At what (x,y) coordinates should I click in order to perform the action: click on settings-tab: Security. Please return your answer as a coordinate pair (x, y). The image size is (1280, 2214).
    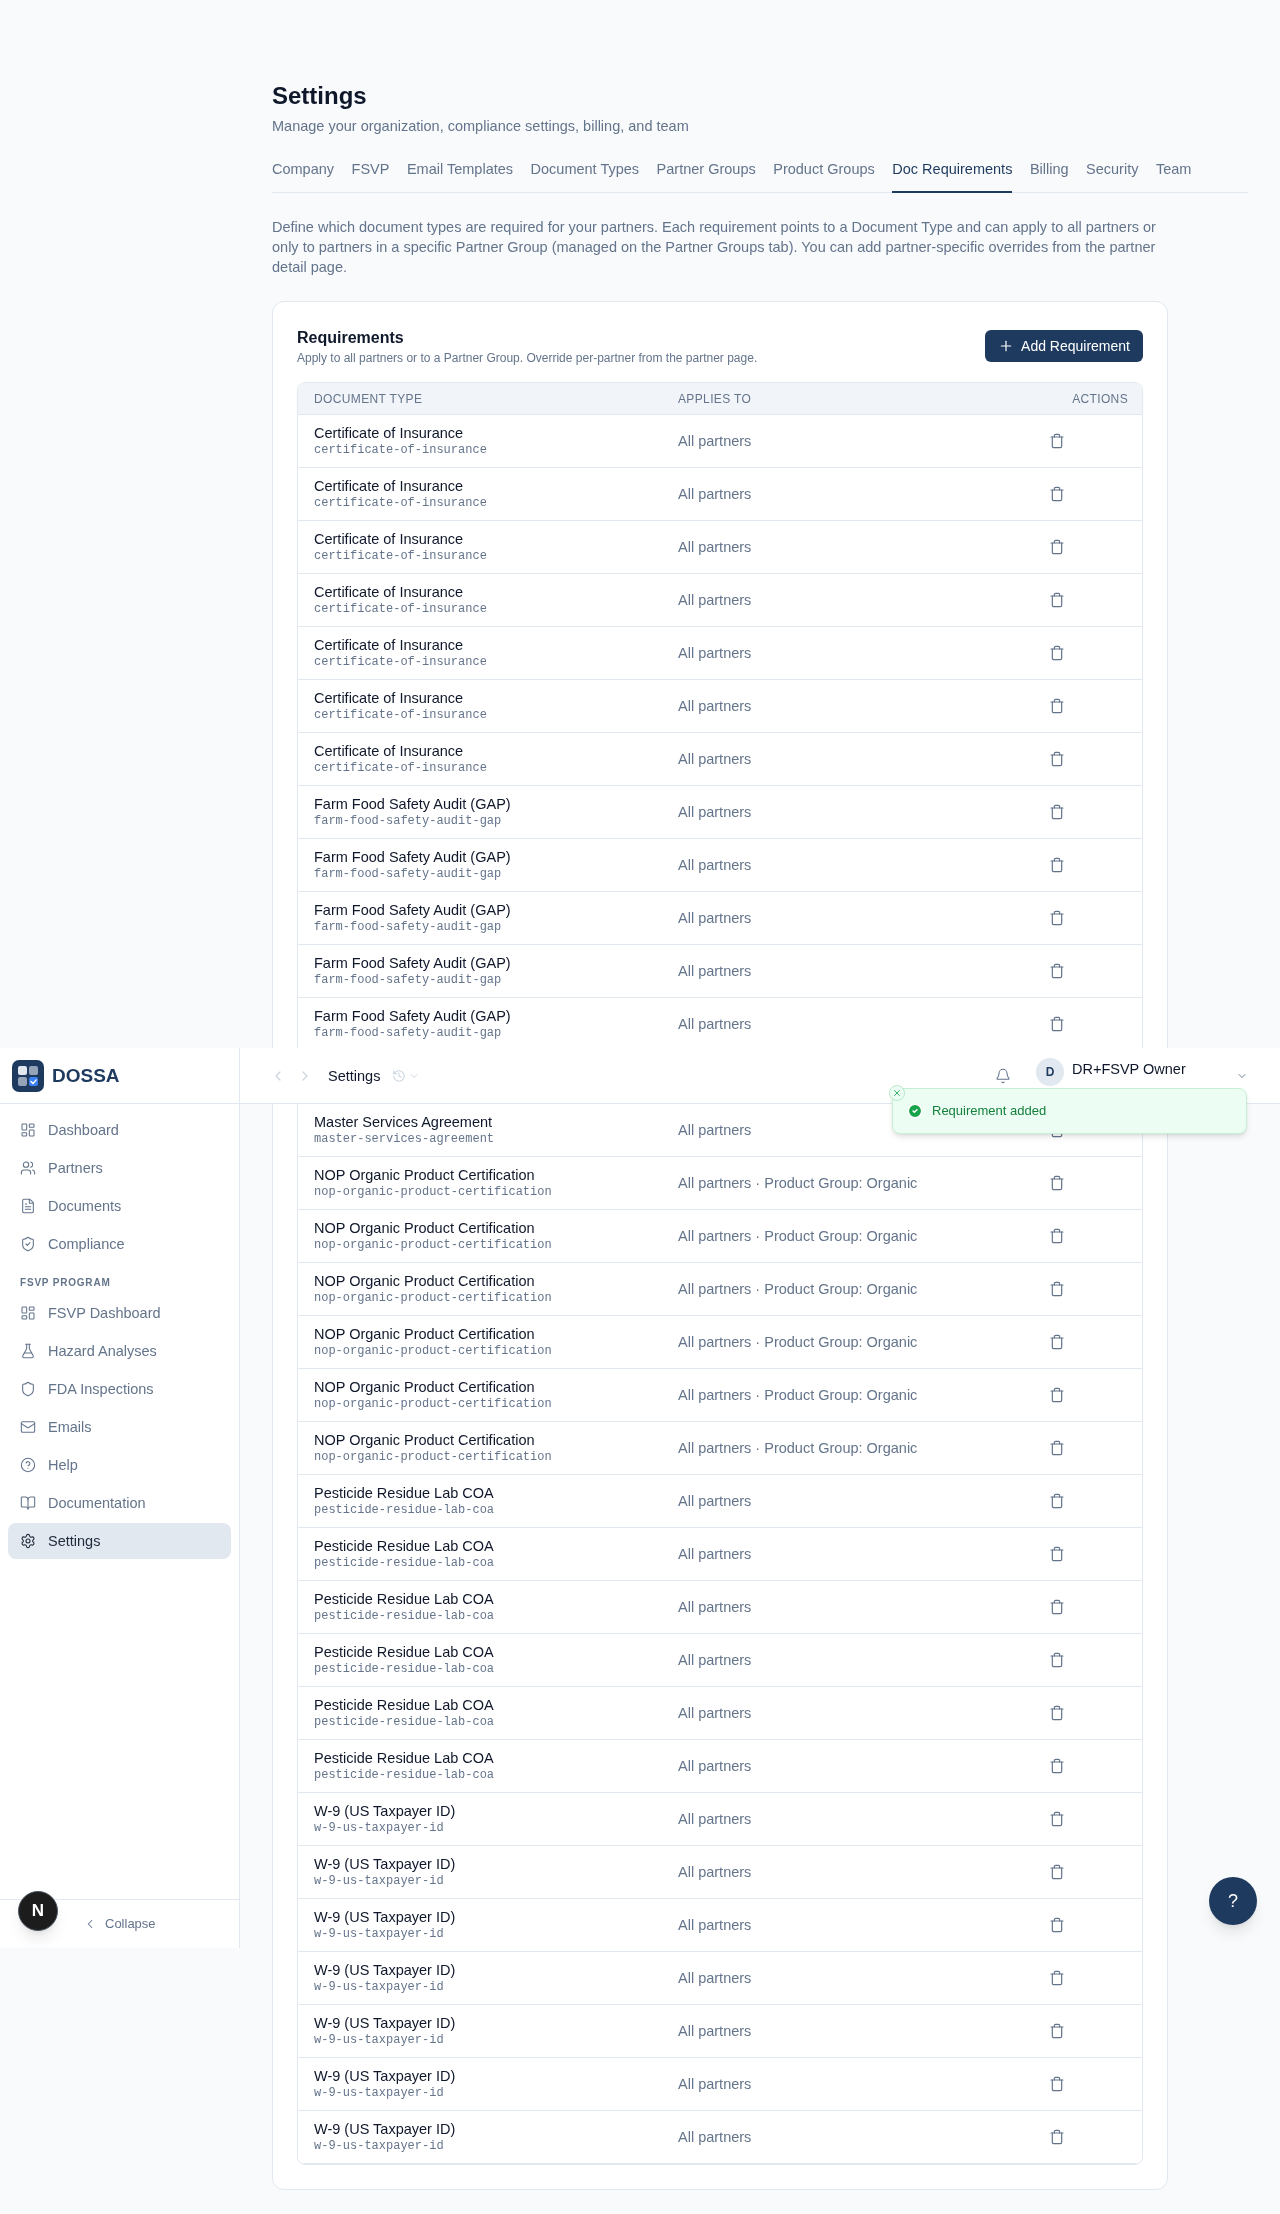
    Looking at the image, I should click on (1112, 176).